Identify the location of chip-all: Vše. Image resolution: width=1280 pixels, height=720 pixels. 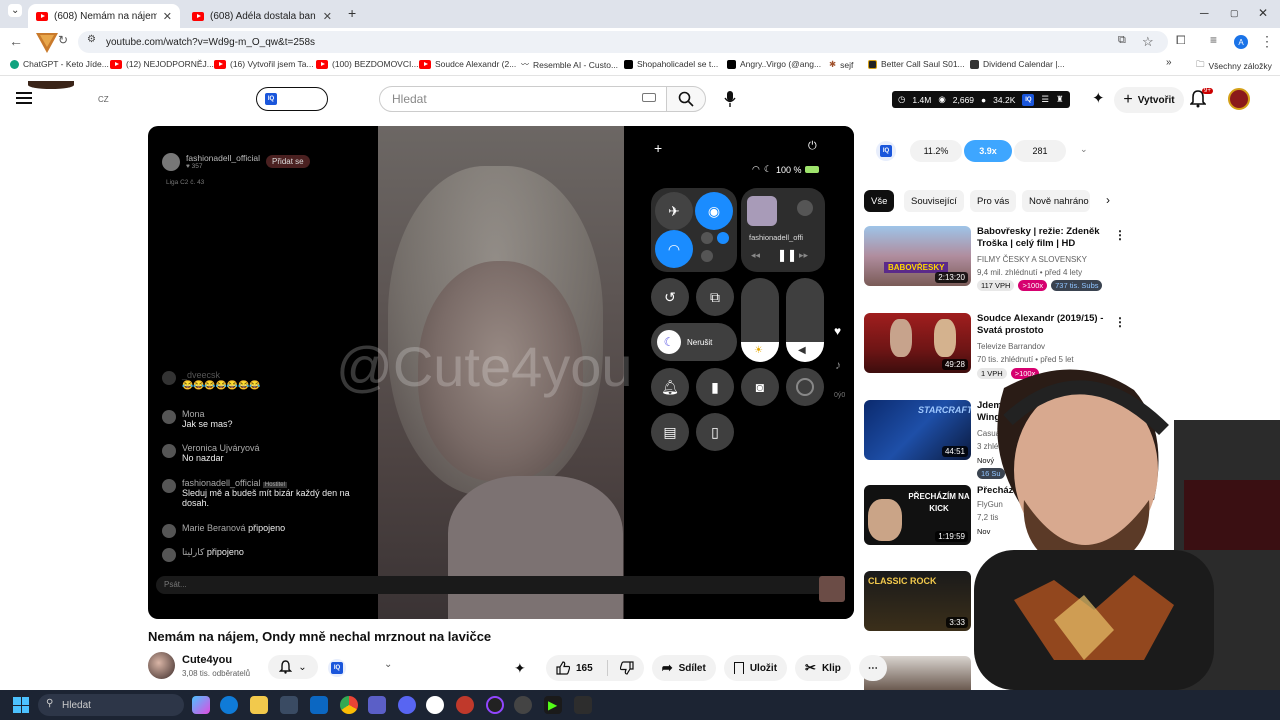
(879, 201).